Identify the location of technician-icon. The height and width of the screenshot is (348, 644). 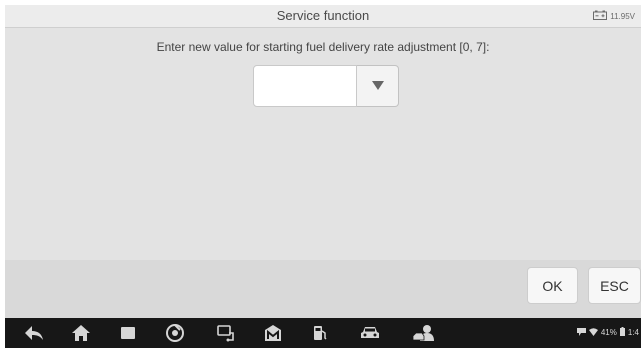
(425, 333).